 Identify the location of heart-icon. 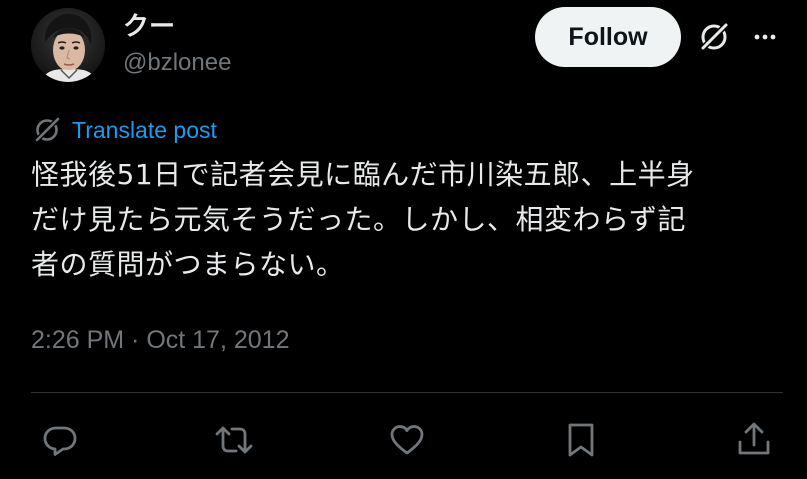
(407, 440).